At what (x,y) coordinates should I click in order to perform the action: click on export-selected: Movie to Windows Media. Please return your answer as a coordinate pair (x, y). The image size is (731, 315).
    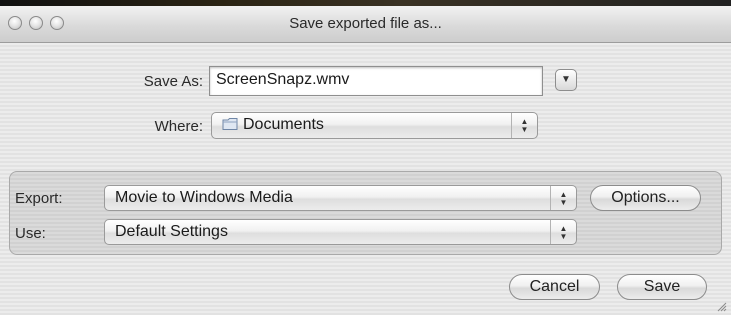
    Looking at the image, I should click on (204, 197).